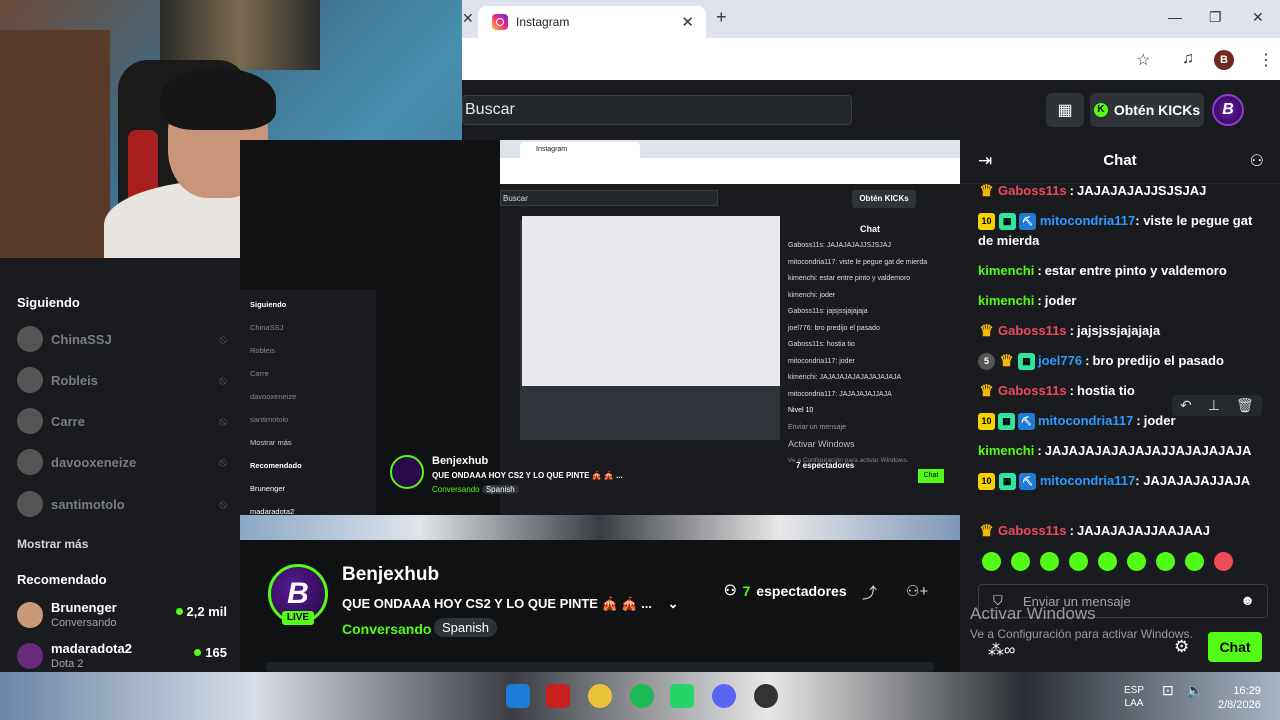  Describe the element at coordinates (1060, 361) in the screenshot. I see `chat-username: joel776` at that location.